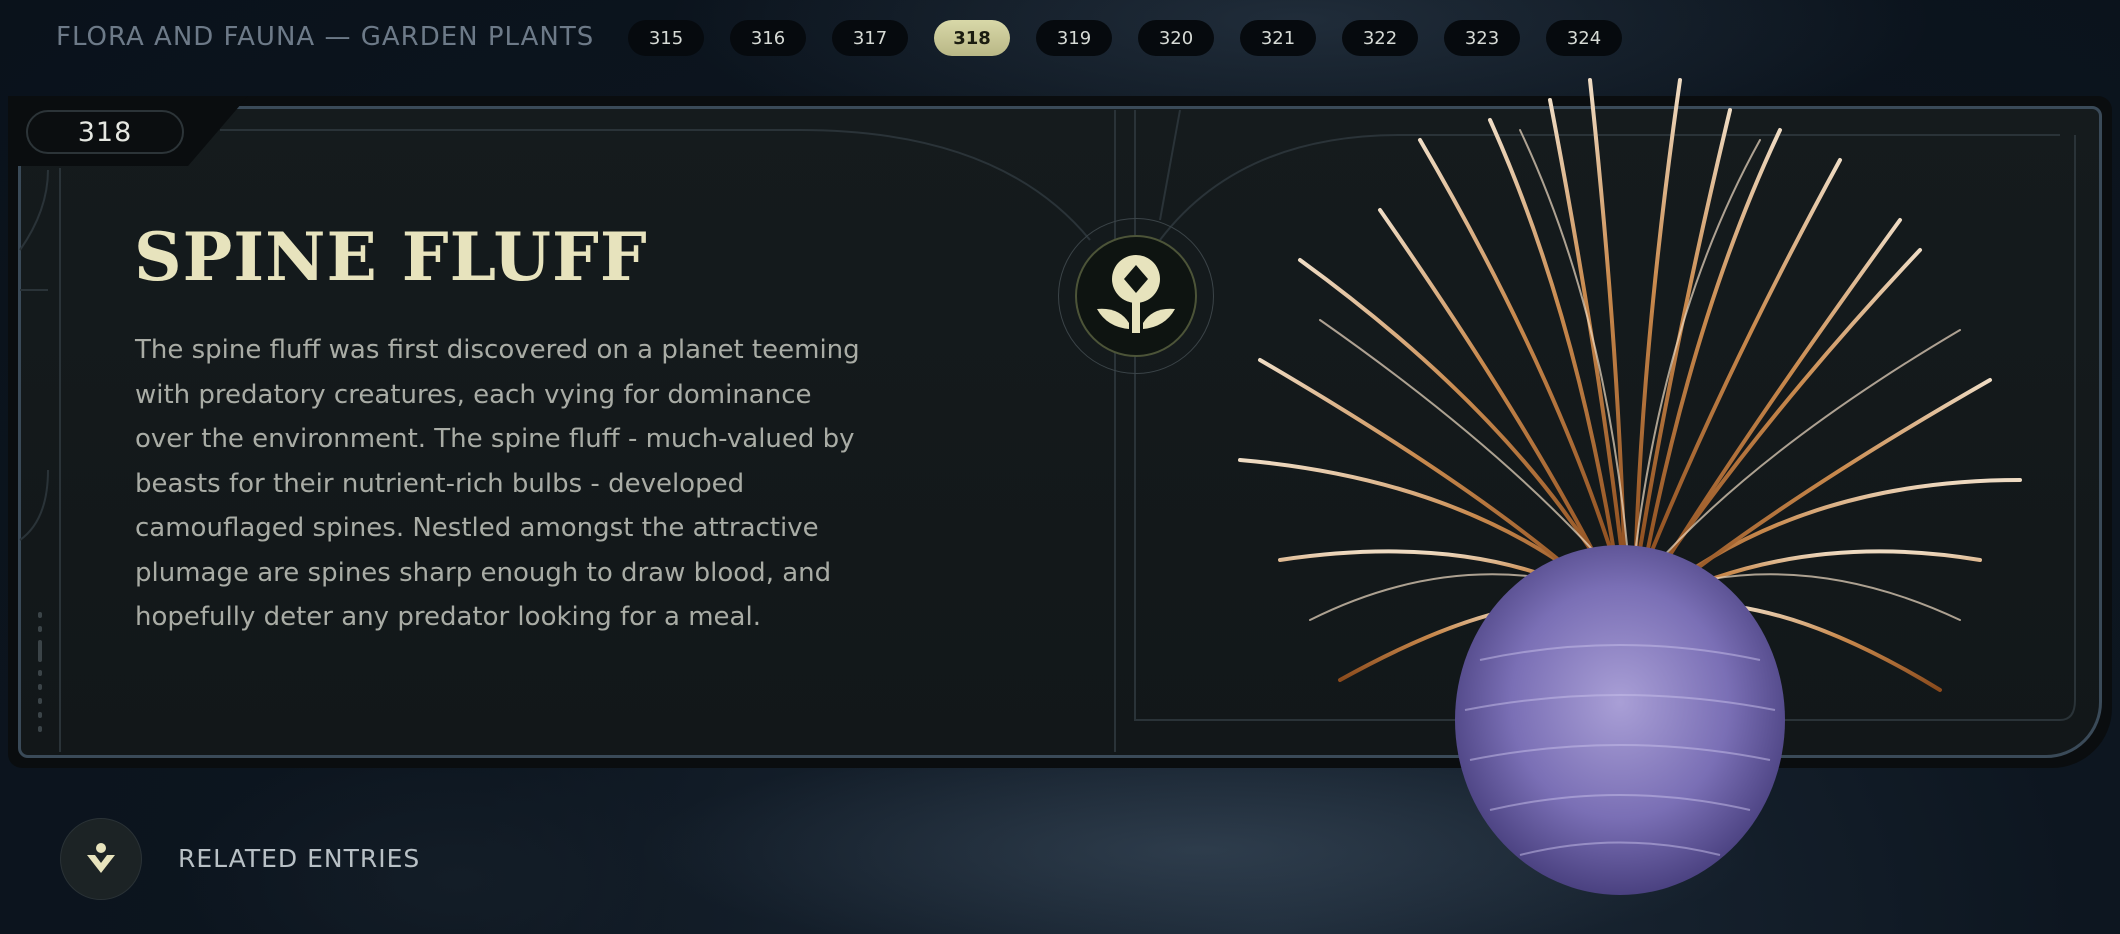 The width and height of the screenshot is (2120, 934). Describe the element at coordinates (299, 858) in the screenshot. I see `related-entries-label: RELATED ENTRIES` at that location.